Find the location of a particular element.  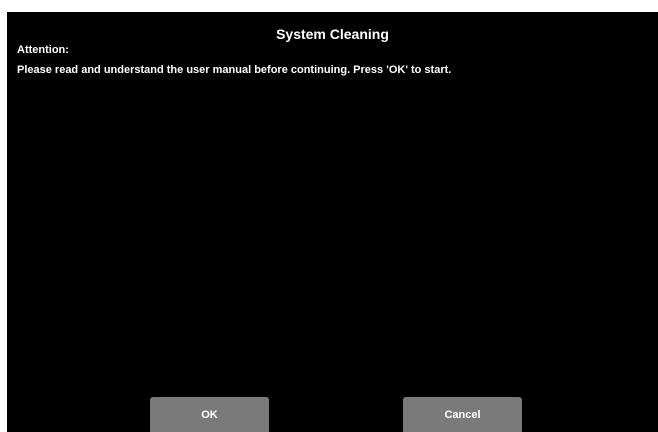

cancel-button: Cancel is located at coordinates (462, 414).